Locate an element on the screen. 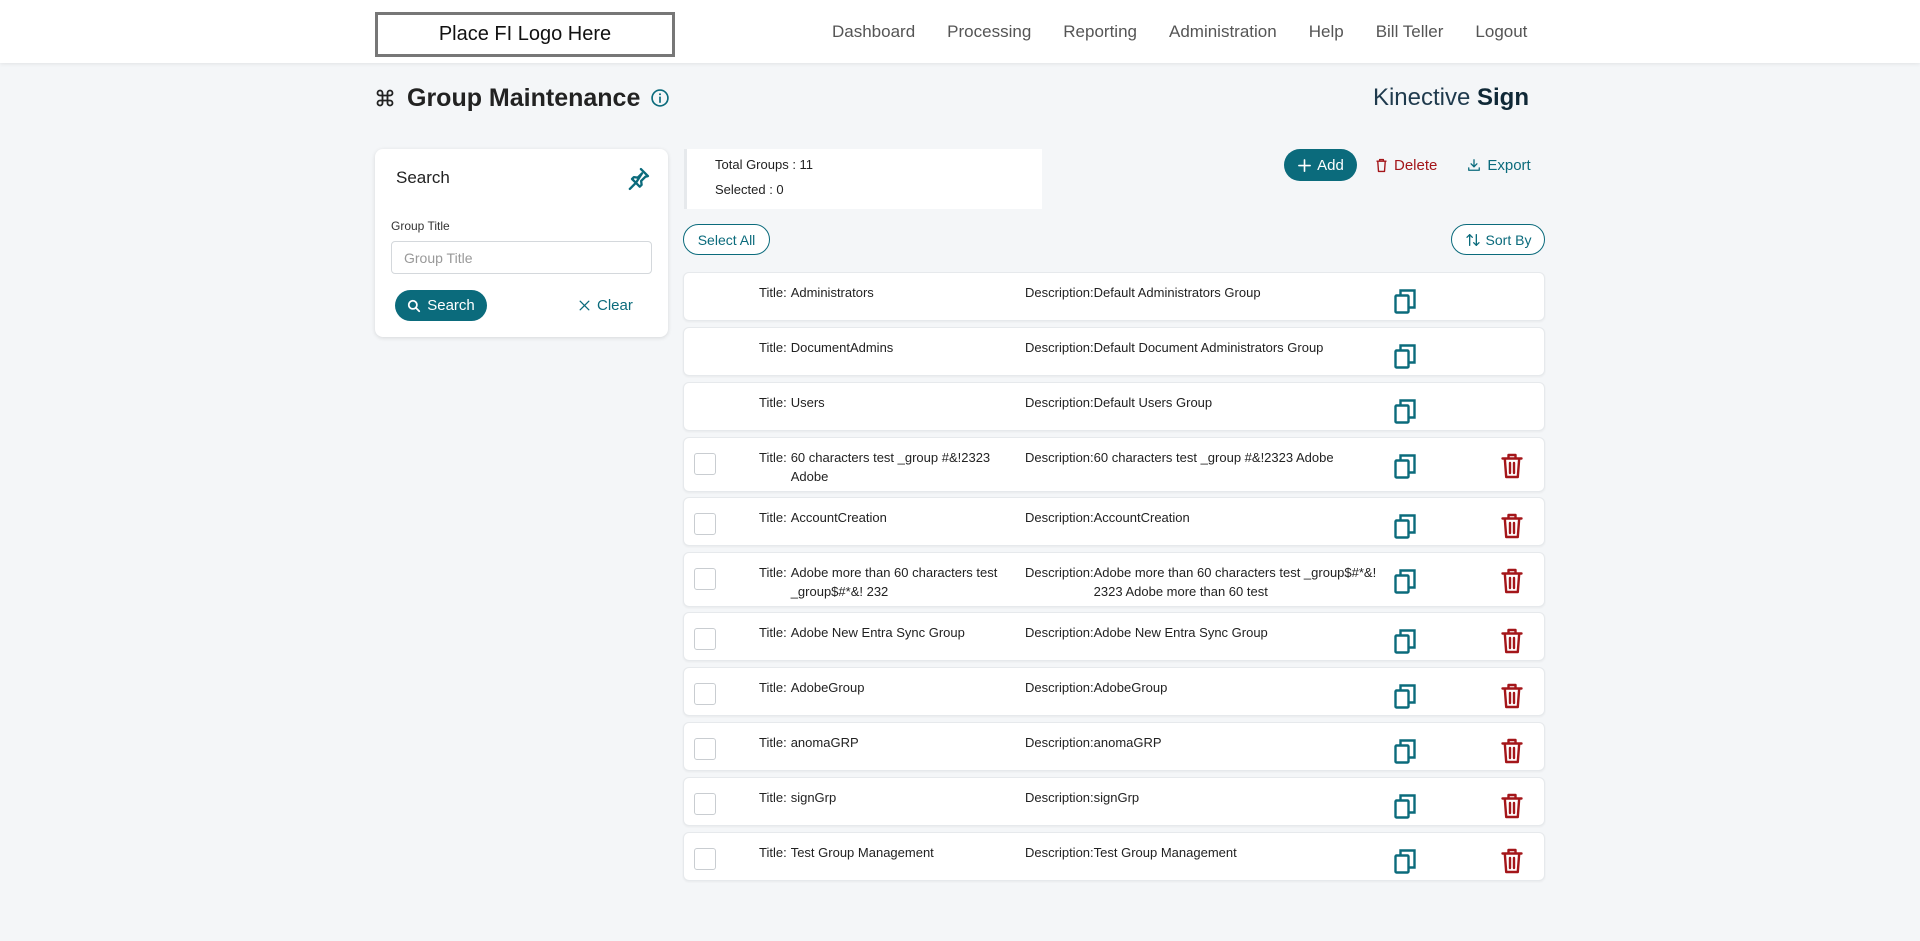 This screenshot has height=941, width=1920. select-all-button: Select All is located at coordinates (726, 239).